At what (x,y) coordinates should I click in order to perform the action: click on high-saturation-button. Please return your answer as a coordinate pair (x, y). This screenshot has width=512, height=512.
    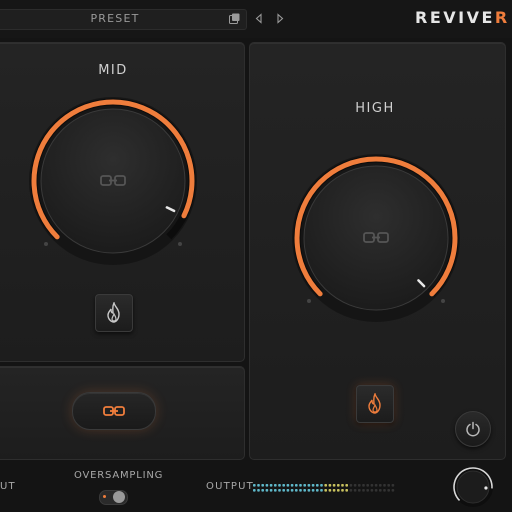
    Looking at the image, I should click on (375, 404).